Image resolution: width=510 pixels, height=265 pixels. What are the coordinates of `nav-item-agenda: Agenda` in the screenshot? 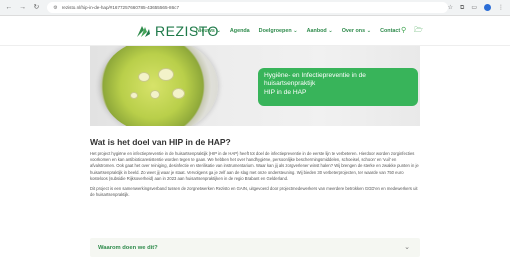 It's located at (240, 31).